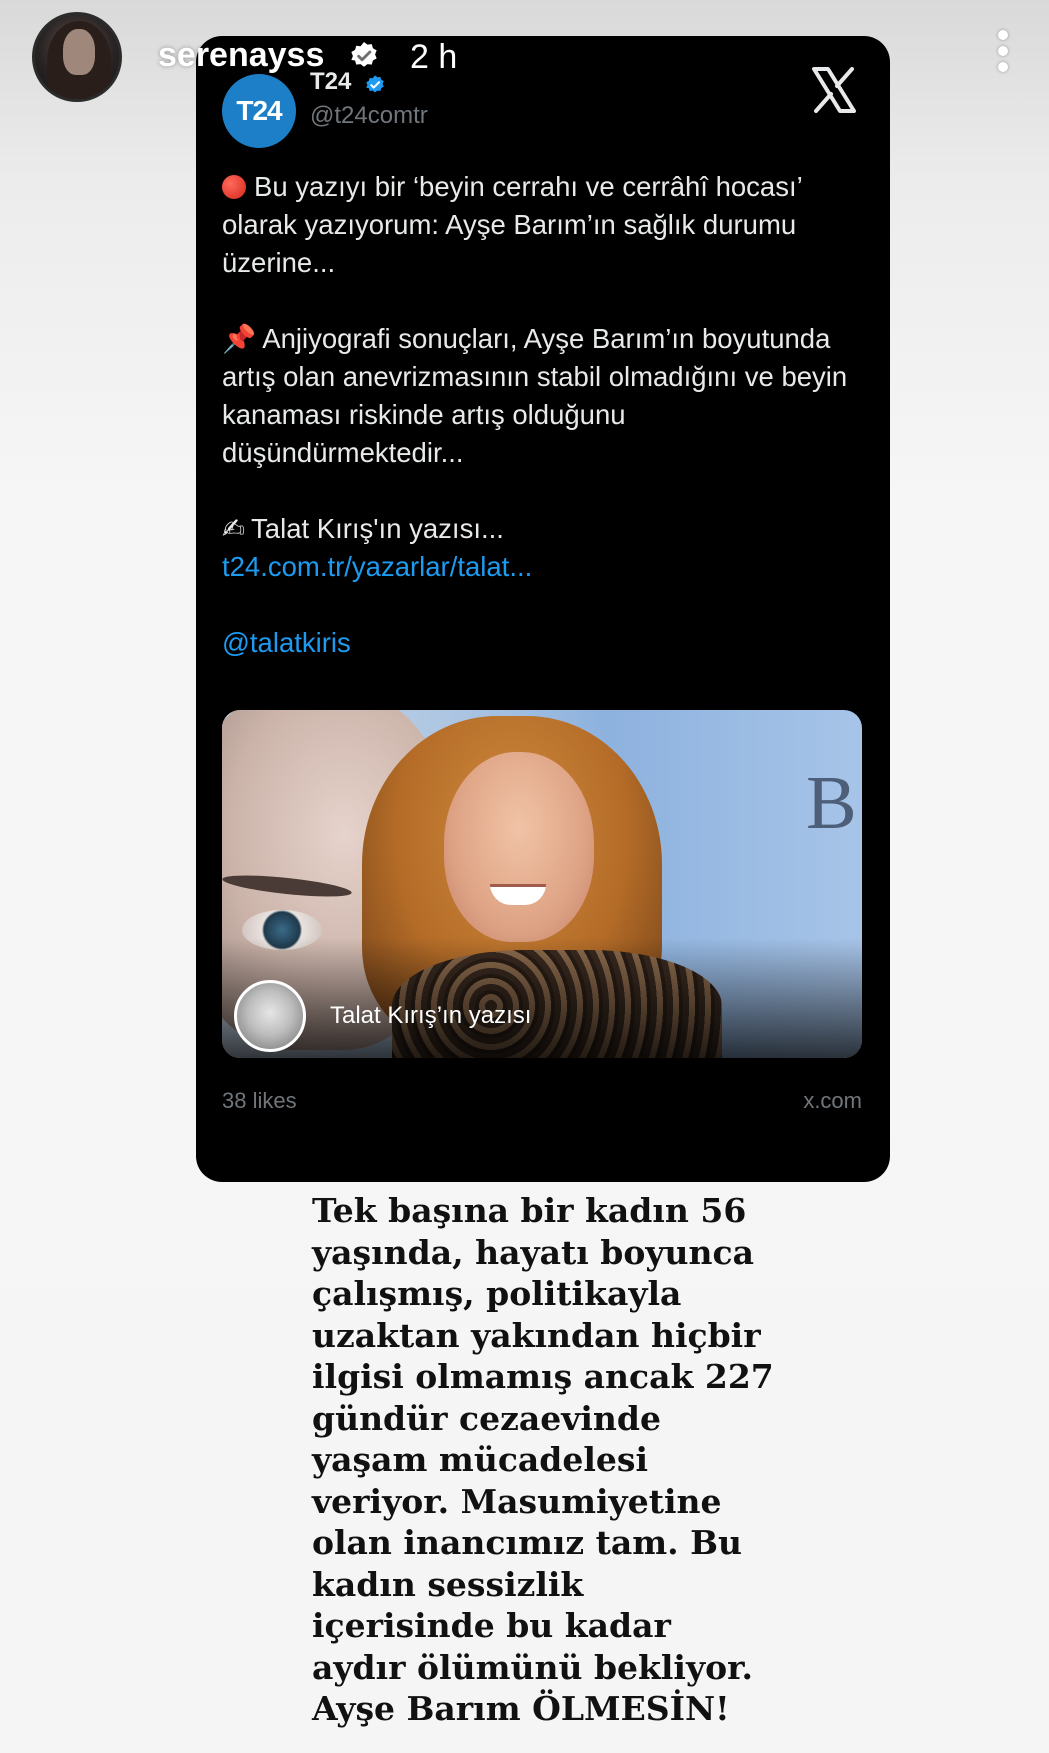  I want to click on pushpin-icon: 📌, so click(239, 338).